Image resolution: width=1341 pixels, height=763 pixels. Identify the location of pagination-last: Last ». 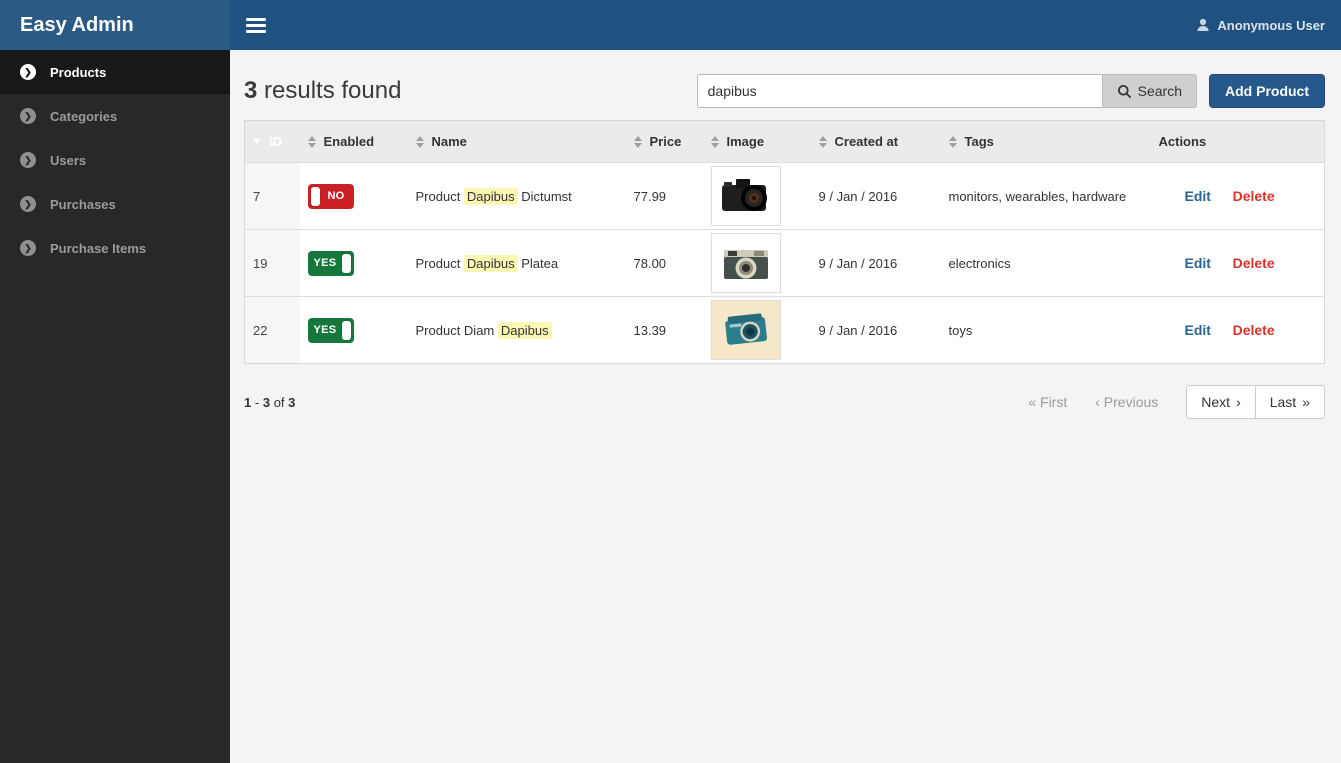
(1289, 402).